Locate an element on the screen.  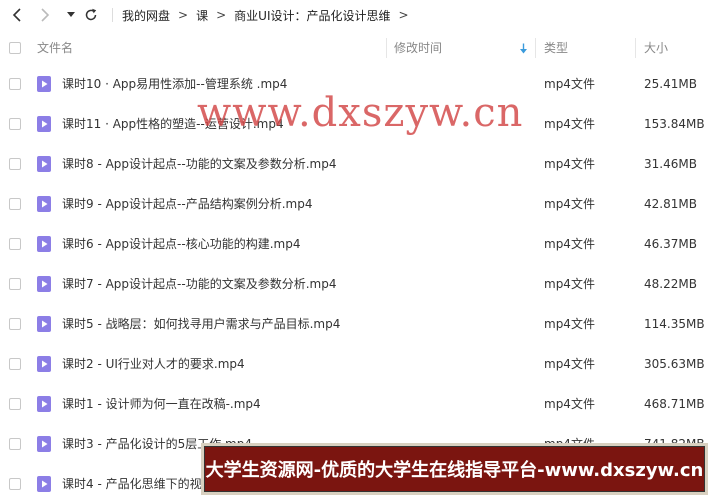
table-row: 课时9 - App设计起点--产品结构案例分析.mp4 mp4文件 42.81MB is located at coordinates (356, 204).